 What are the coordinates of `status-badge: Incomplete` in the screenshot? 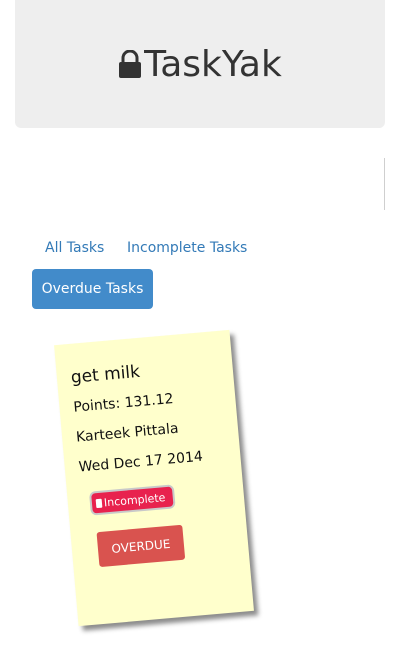 It's located at (132, 500).